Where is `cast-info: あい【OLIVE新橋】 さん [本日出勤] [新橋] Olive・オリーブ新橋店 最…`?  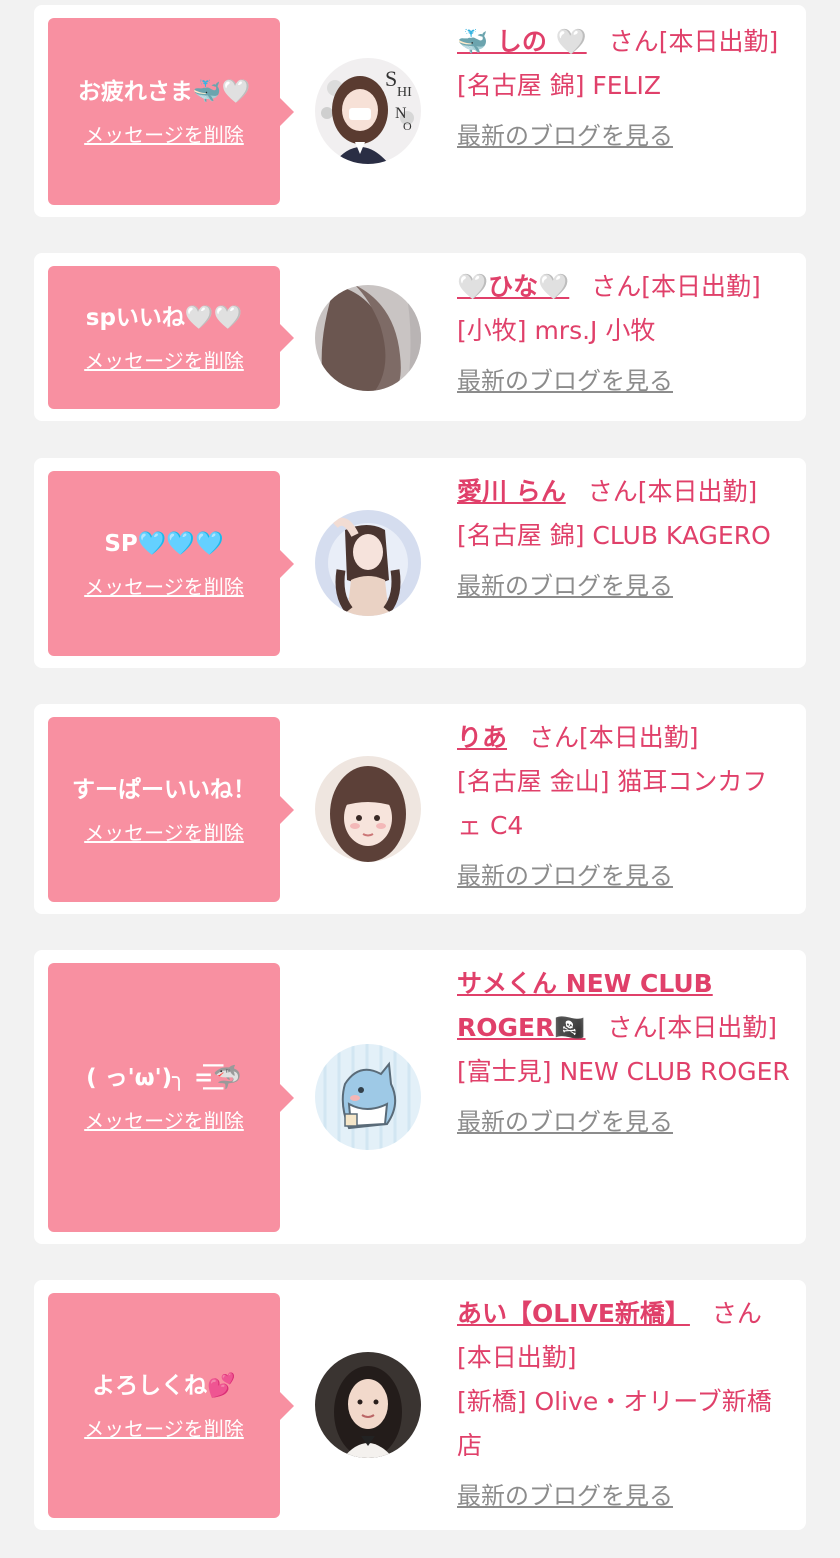 cast-info: あい【OLIVE新橋】 さん [本日出勤] [新橋] Olive・オリーブ新橋店 最… is located at coordinates (623, 1405).